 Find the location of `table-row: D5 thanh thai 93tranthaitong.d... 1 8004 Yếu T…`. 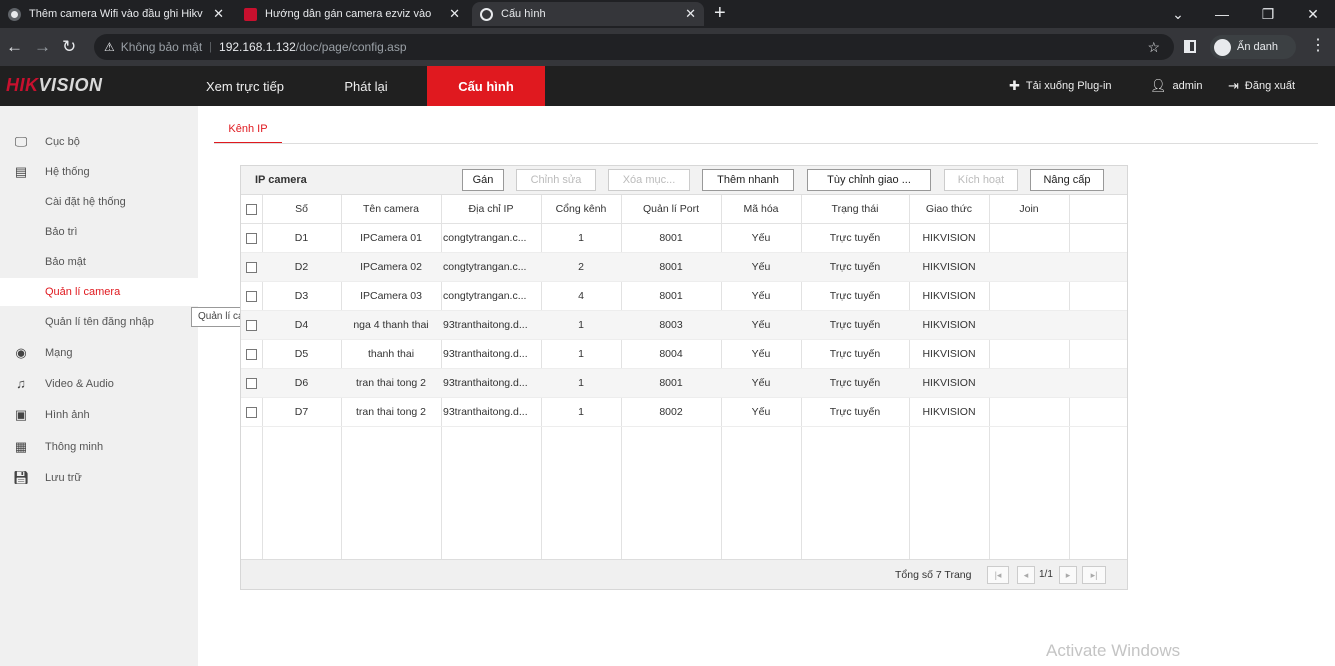

table-row: D5 thanh thai 93tranthaitong.d... 1 8004 Yếu T… is located at coordinates (684, 354).